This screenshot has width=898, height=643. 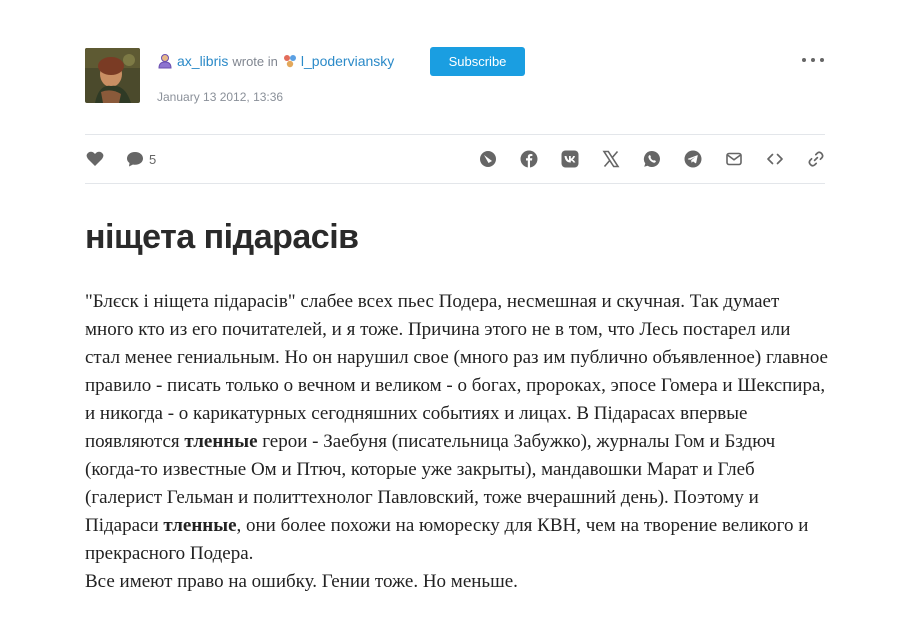 I want to click on author-link: ax_libris, so click(x=202, y=61).